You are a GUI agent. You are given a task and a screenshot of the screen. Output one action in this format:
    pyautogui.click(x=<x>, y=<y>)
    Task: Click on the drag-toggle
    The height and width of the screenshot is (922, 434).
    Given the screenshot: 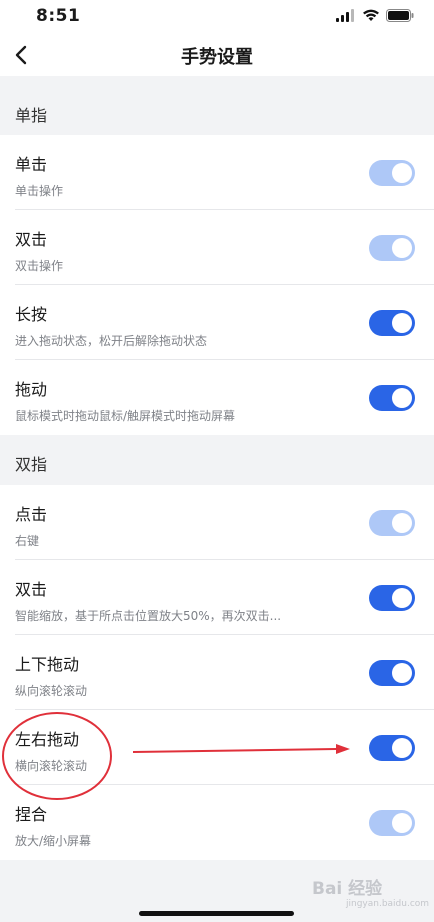 What is the action you would take?
    pyautogui.click(x=392, y=398)
    